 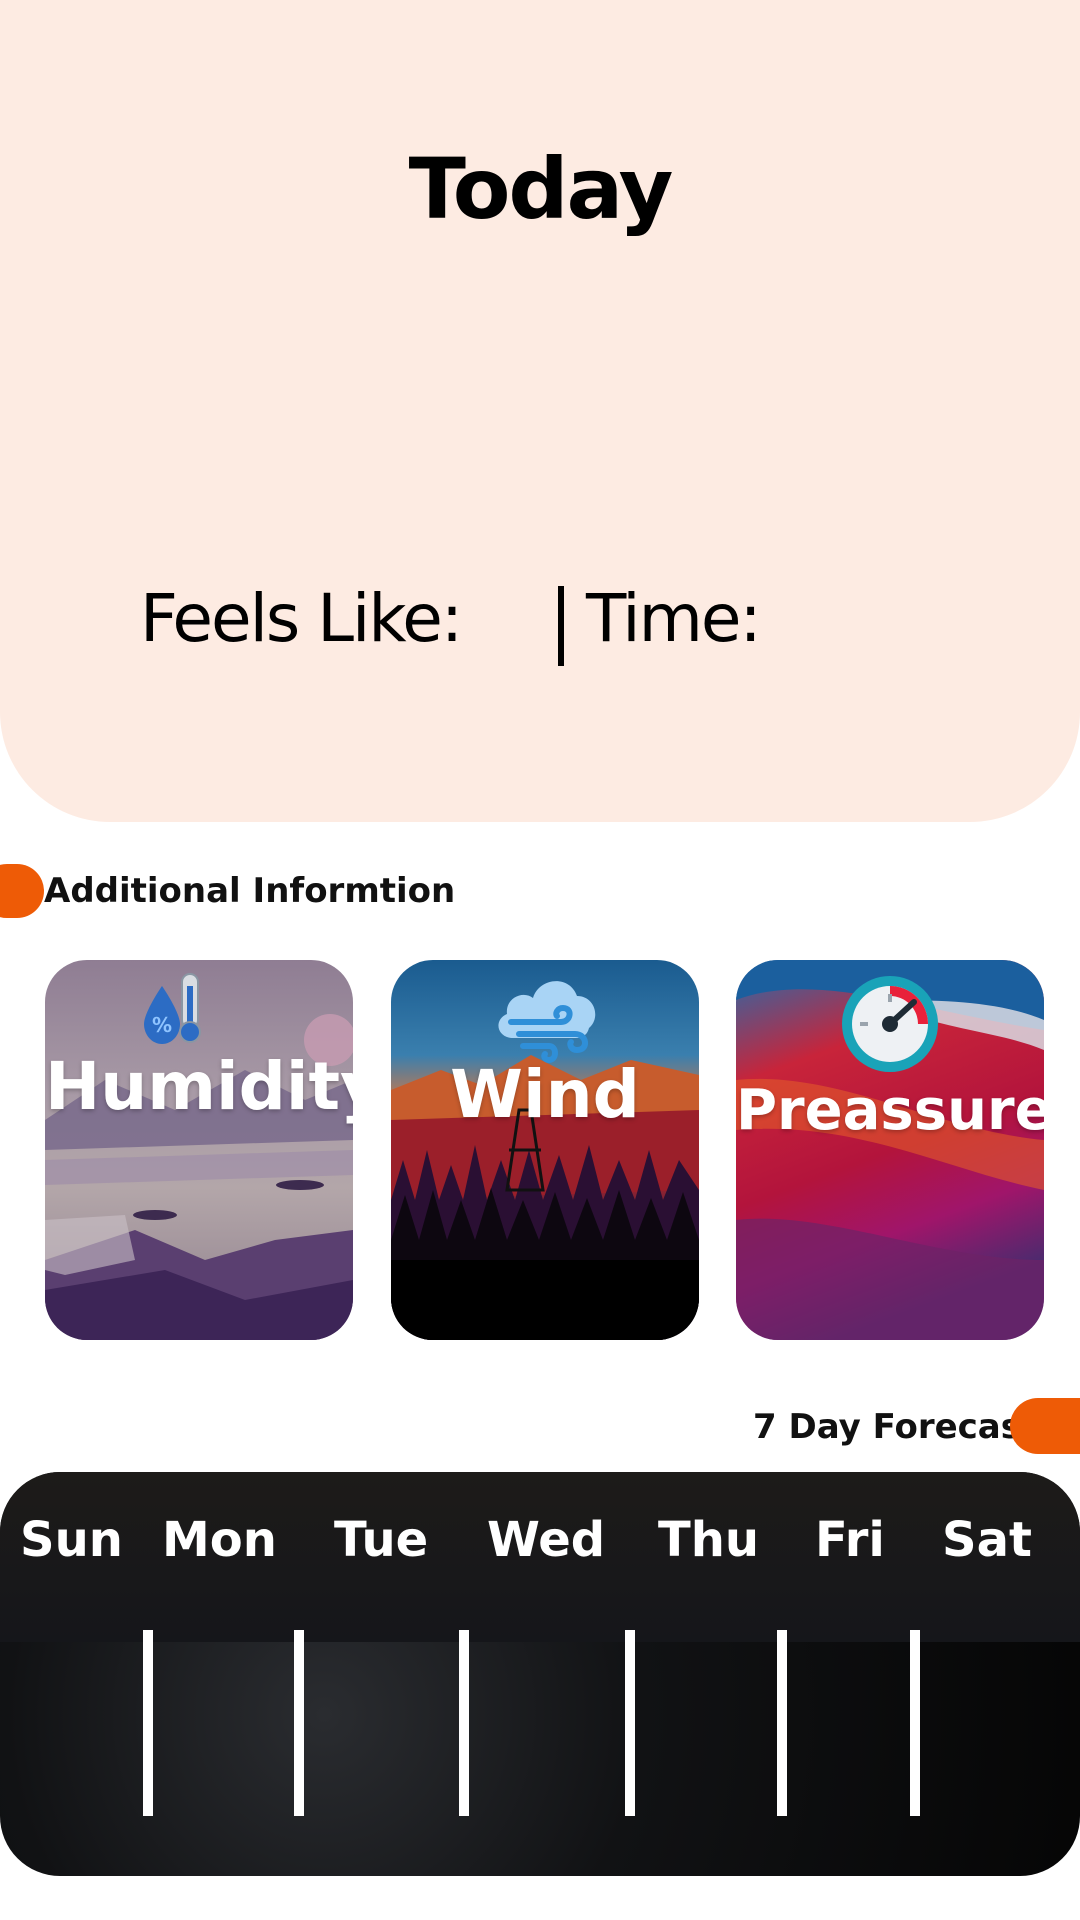 I want to click on feels-like-label: Feels Like:, so click(x=301, y=618).